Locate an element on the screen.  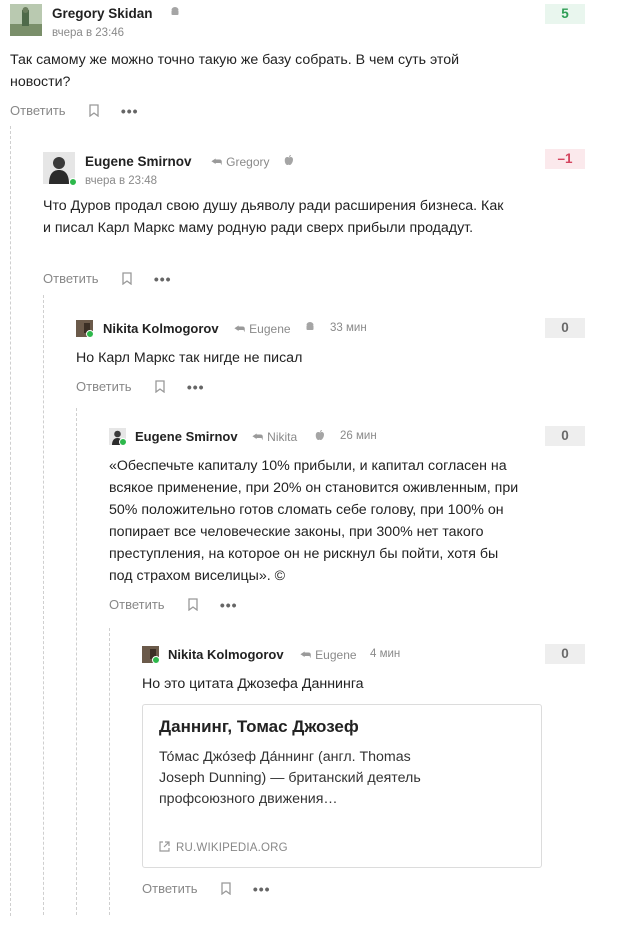
comment-author: Gregory Skidan is located at coordinates (102, 13).